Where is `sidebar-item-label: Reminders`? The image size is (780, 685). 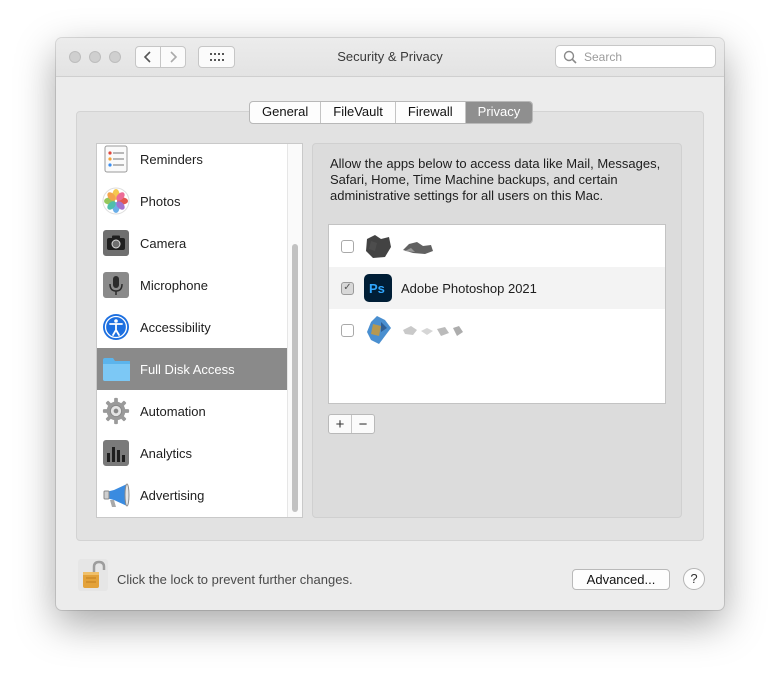
sidebar-item-label: Reminders is located at coordinates (171, 159).